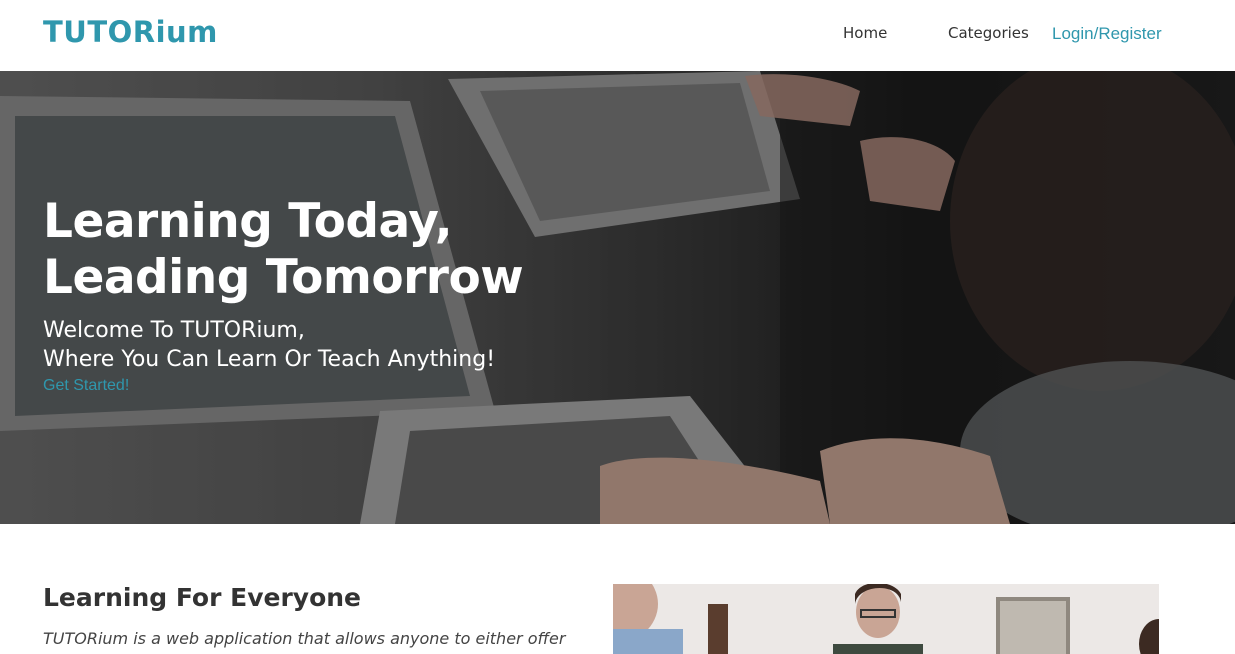 The width and height of the screenshot is (1235, 654). I want to click on people-photo, so click(886, 619).